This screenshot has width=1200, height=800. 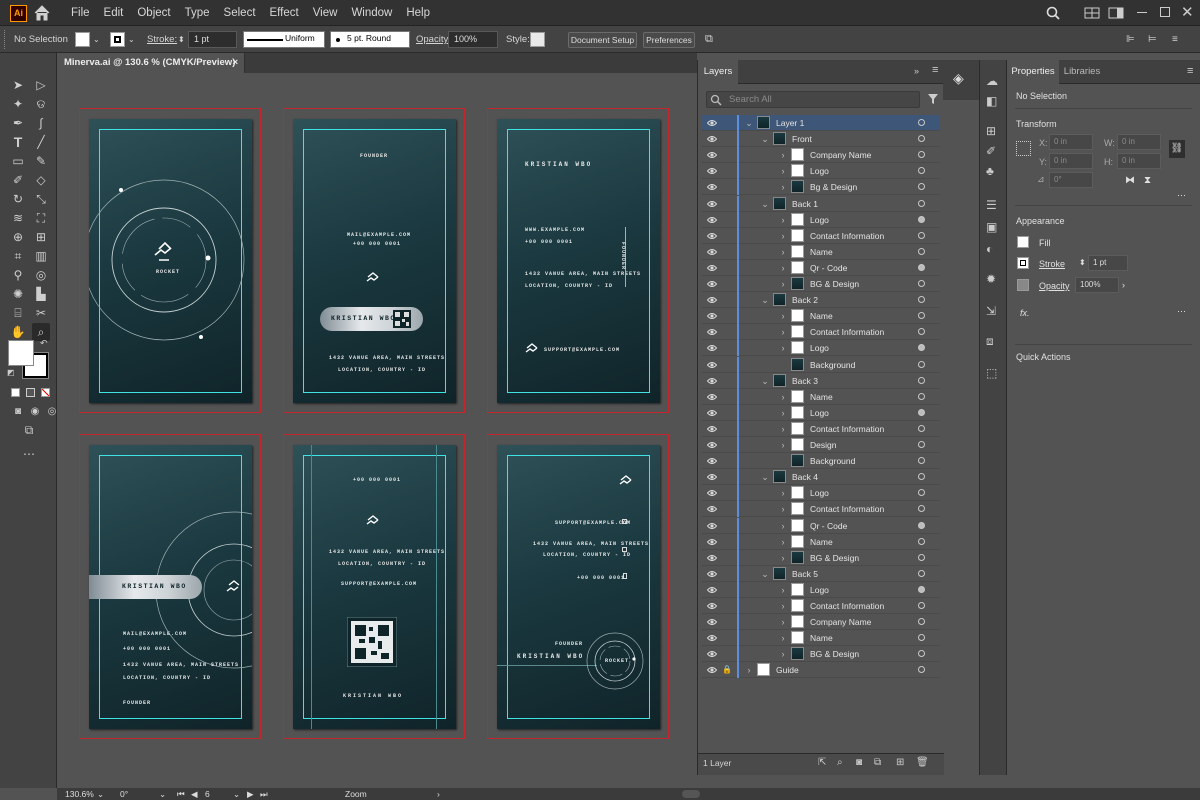 I want to click on layer-row: › Logo, so click(x=821, y=348).